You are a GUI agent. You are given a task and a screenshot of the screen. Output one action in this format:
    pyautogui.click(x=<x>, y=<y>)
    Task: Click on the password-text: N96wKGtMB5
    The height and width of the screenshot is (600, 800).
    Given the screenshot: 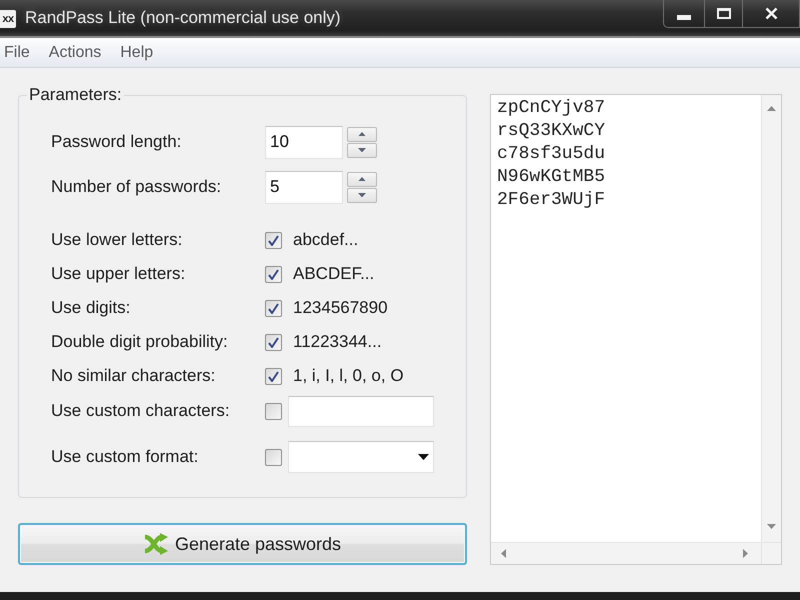 What is the action you would take?
    pyautogui.click(x=551, y=177)
    